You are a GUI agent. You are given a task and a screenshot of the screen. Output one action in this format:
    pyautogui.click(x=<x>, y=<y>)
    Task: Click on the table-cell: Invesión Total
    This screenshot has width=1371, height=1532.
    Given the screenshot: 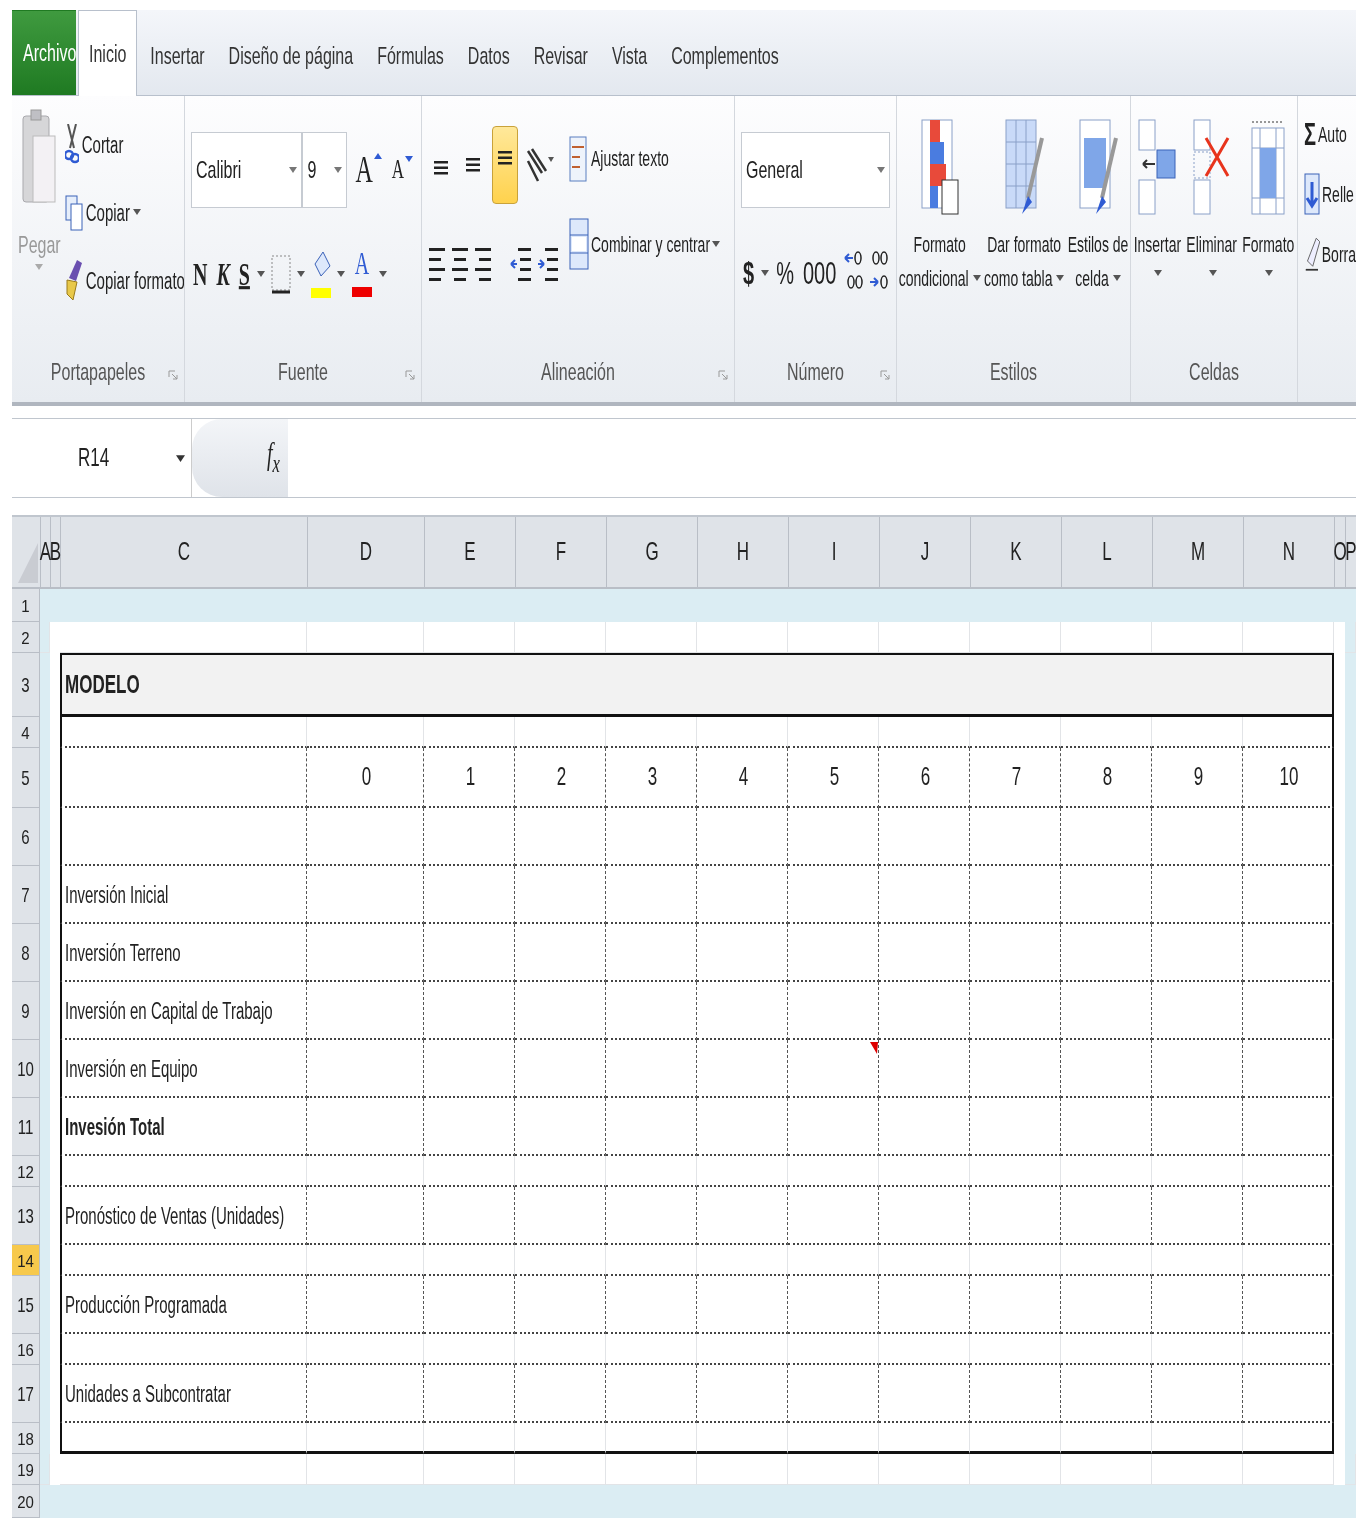 What is the action you would take?
    pyautogui.click(x=183, y=1127)
    